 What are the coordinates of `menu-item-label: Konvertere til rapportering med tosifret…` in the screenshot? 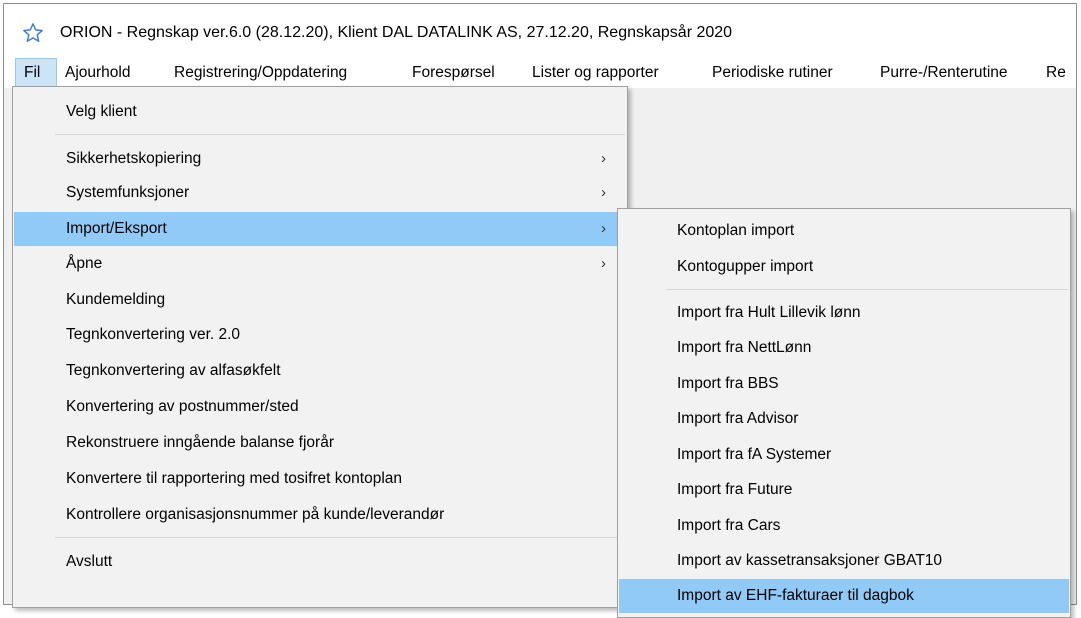 It's located at (234, 478).